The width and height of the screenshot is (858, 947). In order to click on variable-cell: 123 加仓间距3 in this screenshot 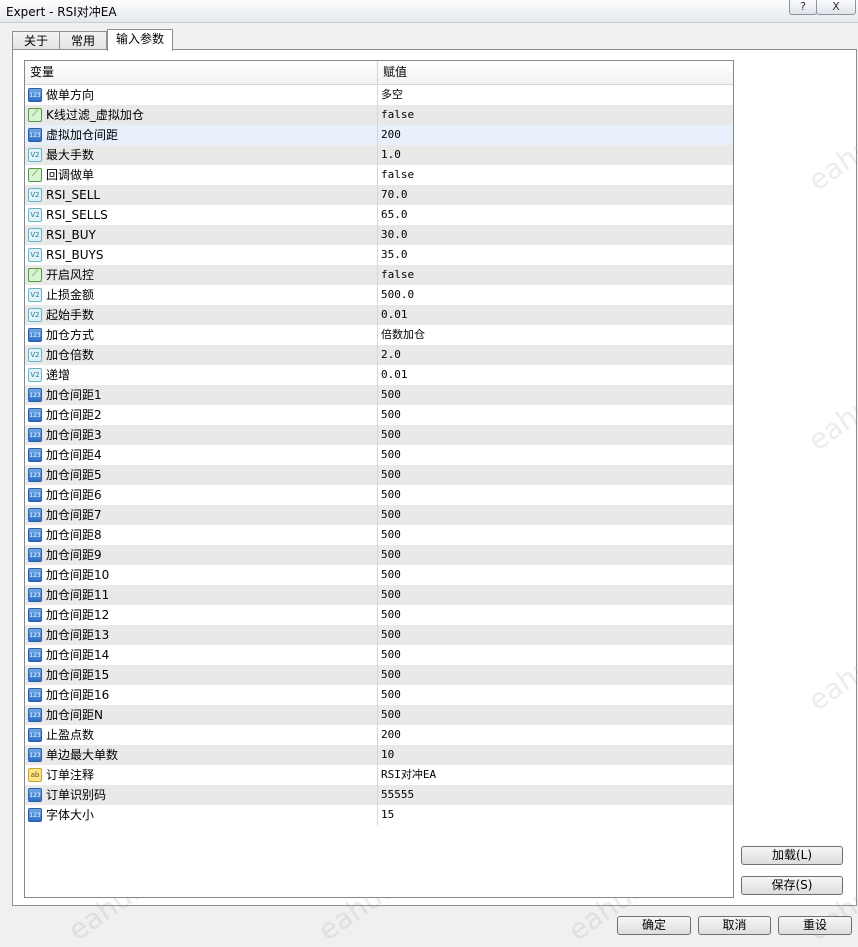, I will do `click(201, 435)`.